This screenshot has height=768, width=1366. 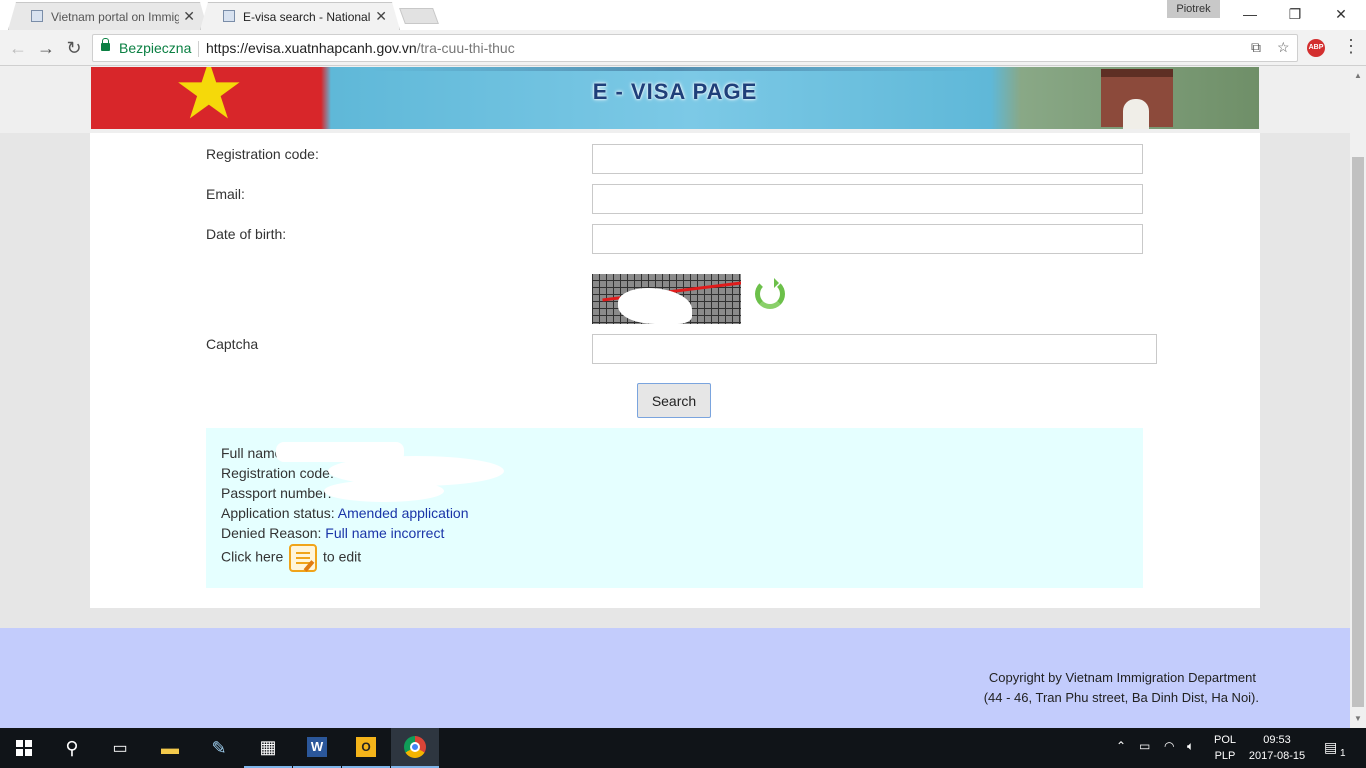 What do you see at coordinates (1224, 740) in the screenshot?
I see `language-top: POL` at bounding box center [1224, 740].